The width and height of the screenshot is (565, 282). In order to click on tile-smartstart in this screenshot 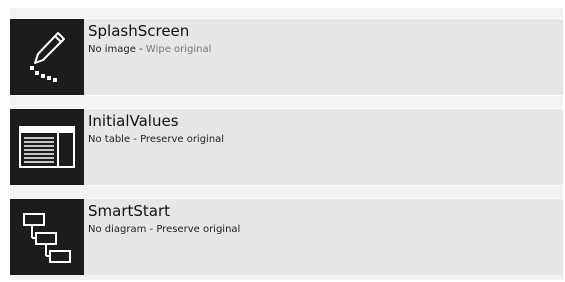, I will do `click(47, 237)`.